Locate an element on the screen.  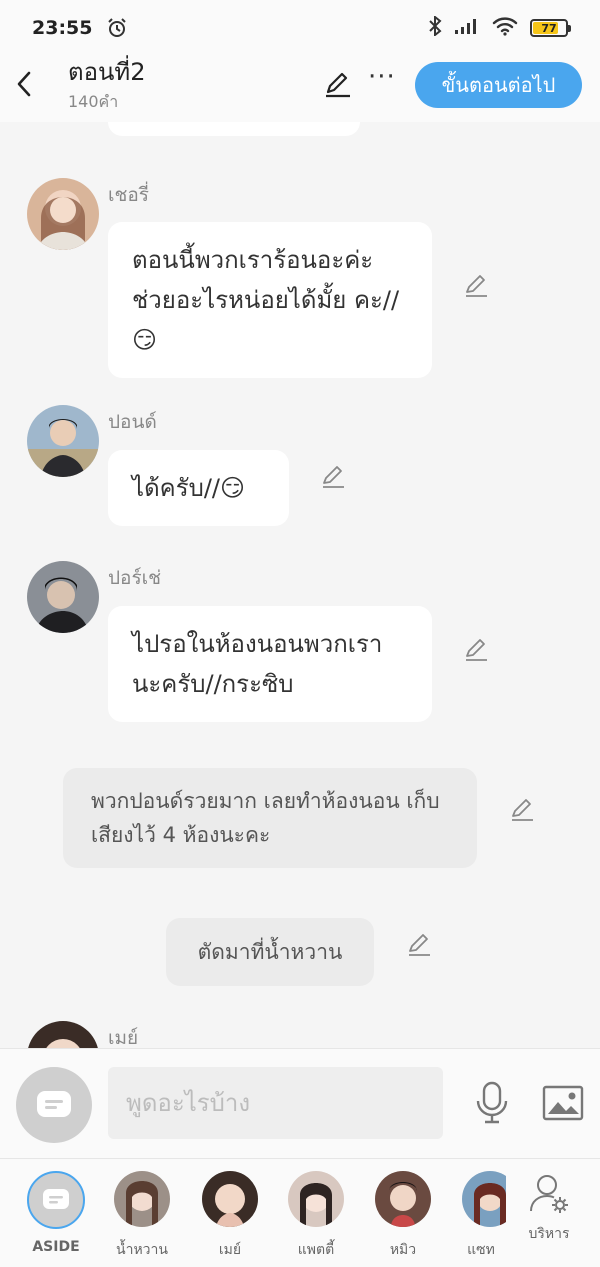
aside-toggle-button is located at coordinates (54, 1105).